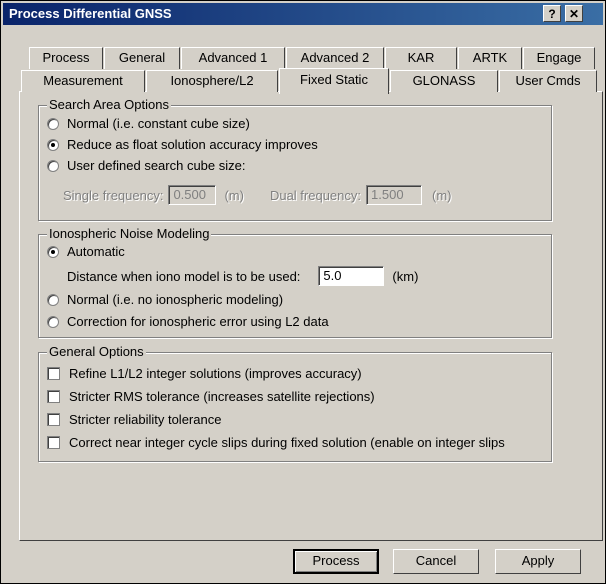 This screenshot has height=584, width=606. What do you see at coordinates (351, 276) in the screenshot?
I see `distance-input: 5.0` at bounding box center [351, 276].